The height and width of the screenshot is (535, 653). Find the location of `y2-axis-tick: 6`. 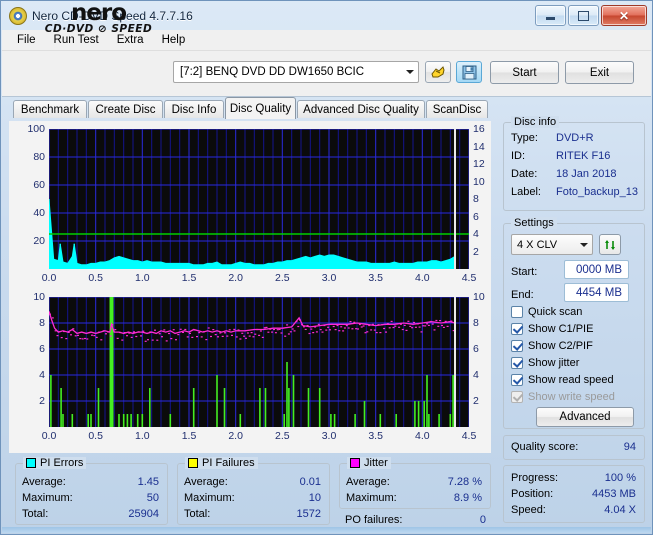

y2-axis-tick: 6 is located at coordinates (476, 216).